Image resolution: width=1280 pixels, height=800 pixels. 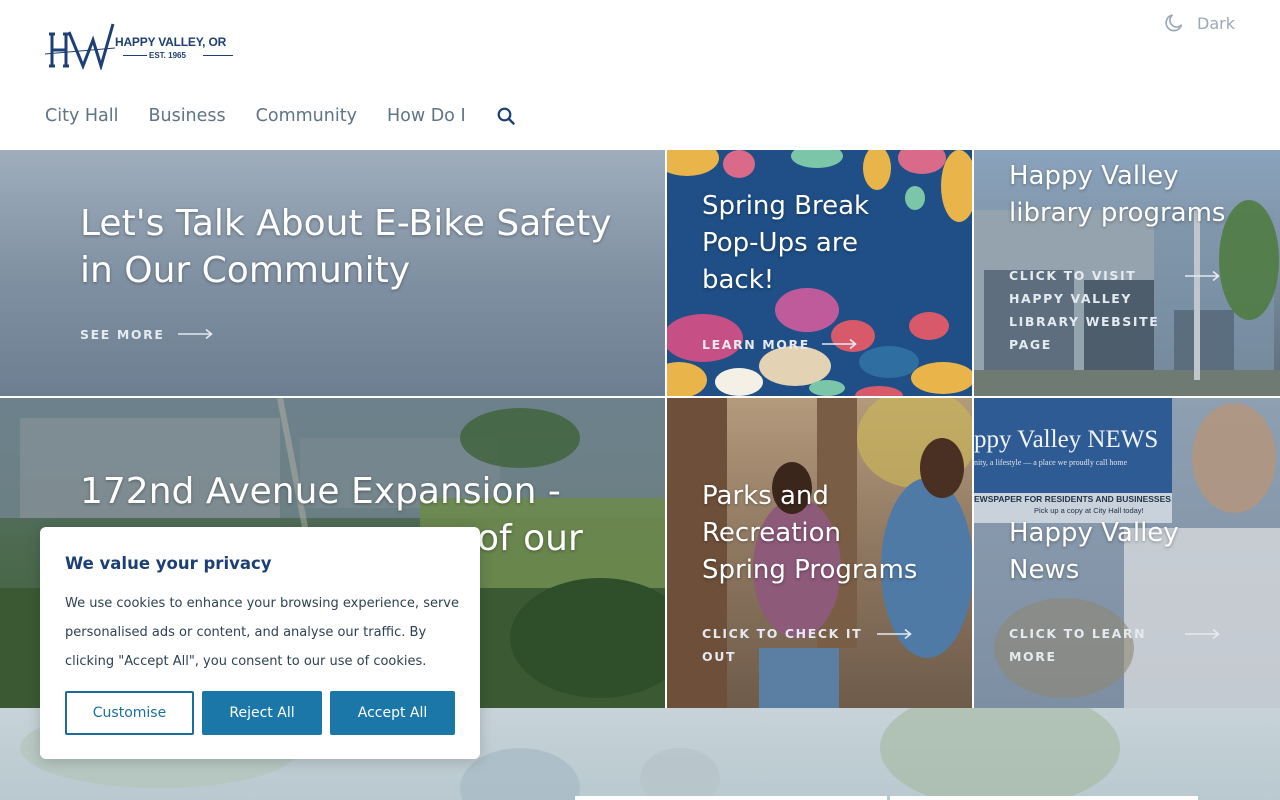 What do you see at coordinates (1174, 23) in the screenshot?
I see `moon-icon` at bounding box center [1174, 23].